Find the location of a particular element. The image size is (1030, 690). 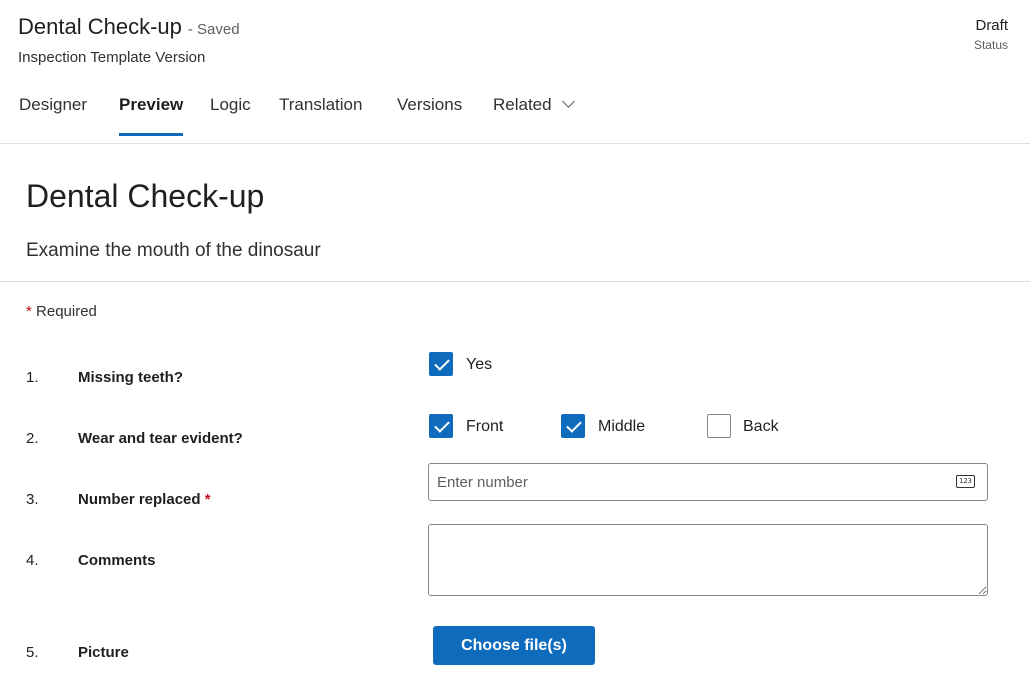

saved-status: - Saved is located at coordinates (213, 29).